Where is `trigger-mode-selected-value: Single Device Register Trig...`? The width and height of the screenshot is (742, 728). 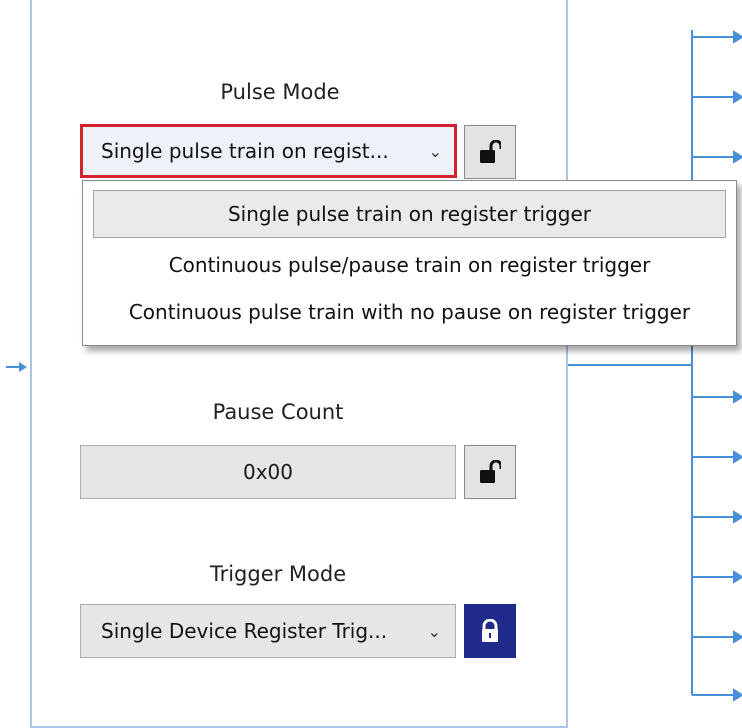
trigger-mode-selected-value: Single Device Register Trig... is located at coordinates (244, 631).